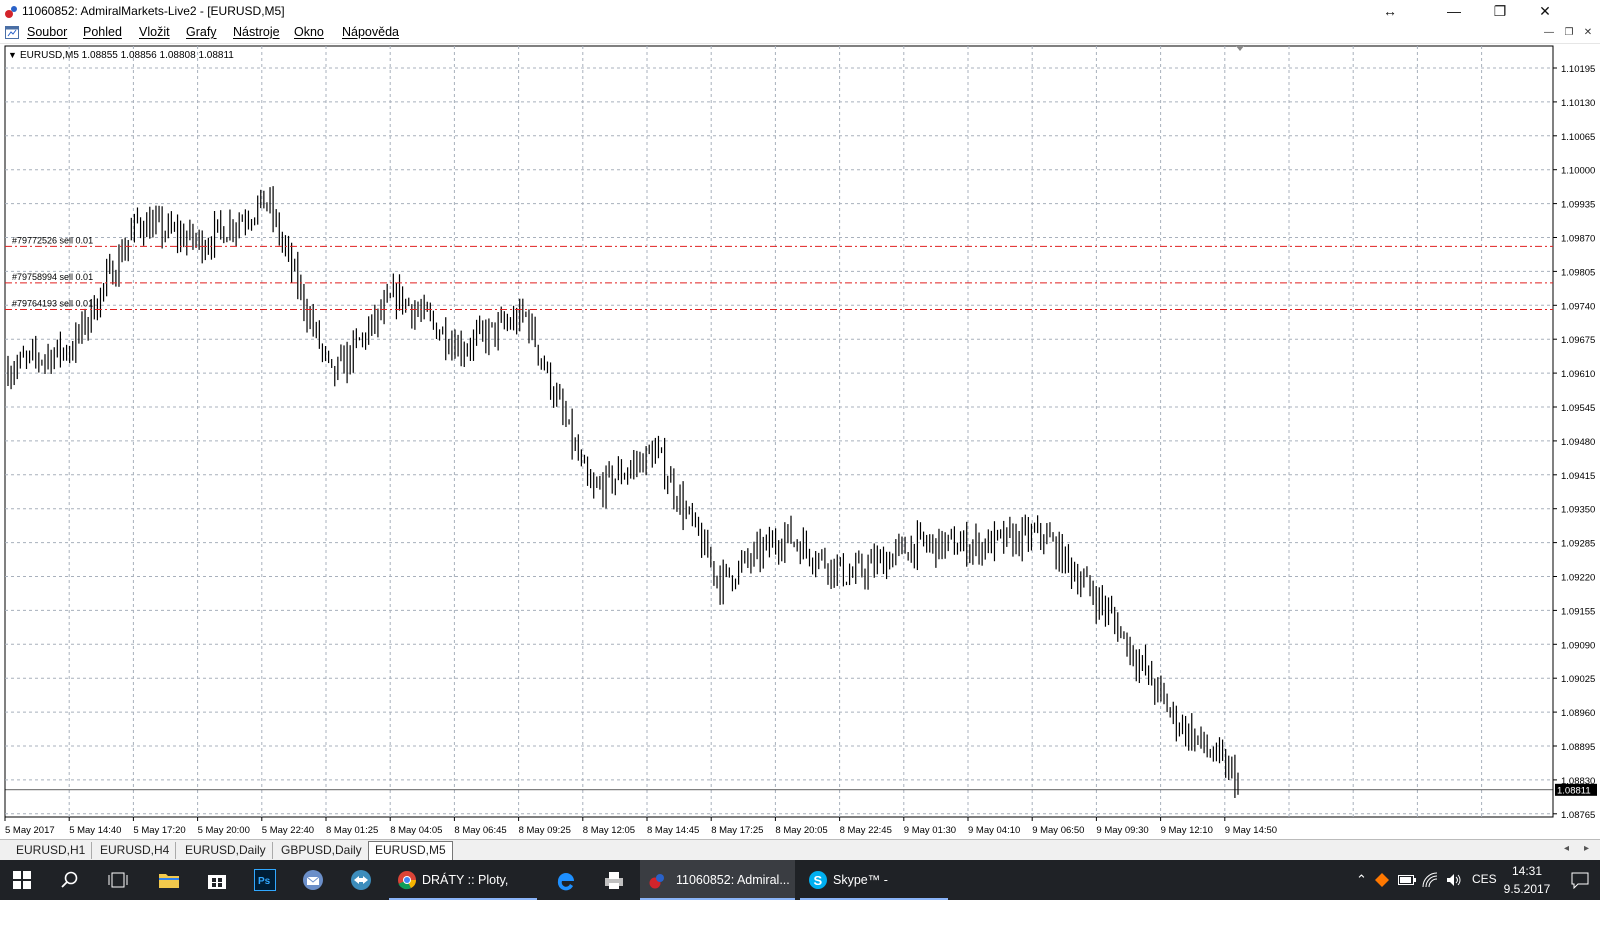  Describe the element at coordinates (1578, 69) in the screenshot. I see `price-tick-label: 1.10195` at that location.